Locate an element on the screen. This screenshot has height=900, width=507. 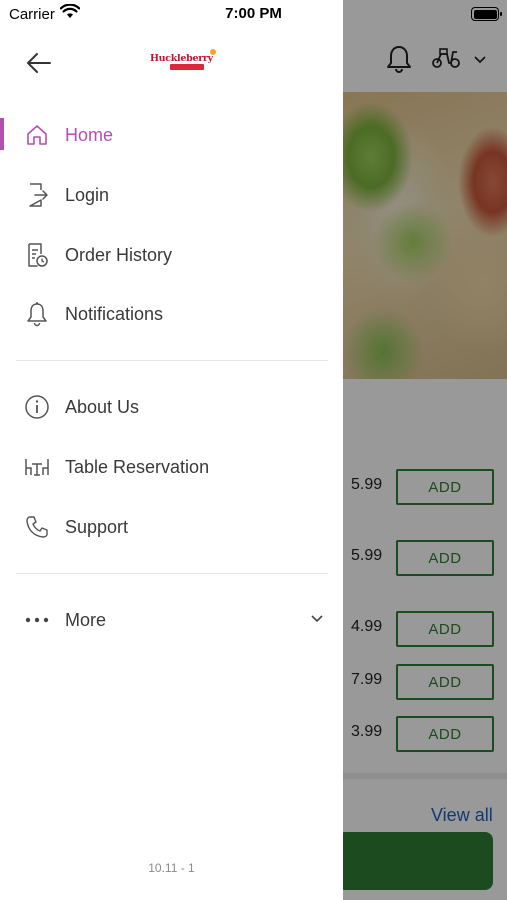
menu-item-label: Order History is located at coordinates (119, 254).